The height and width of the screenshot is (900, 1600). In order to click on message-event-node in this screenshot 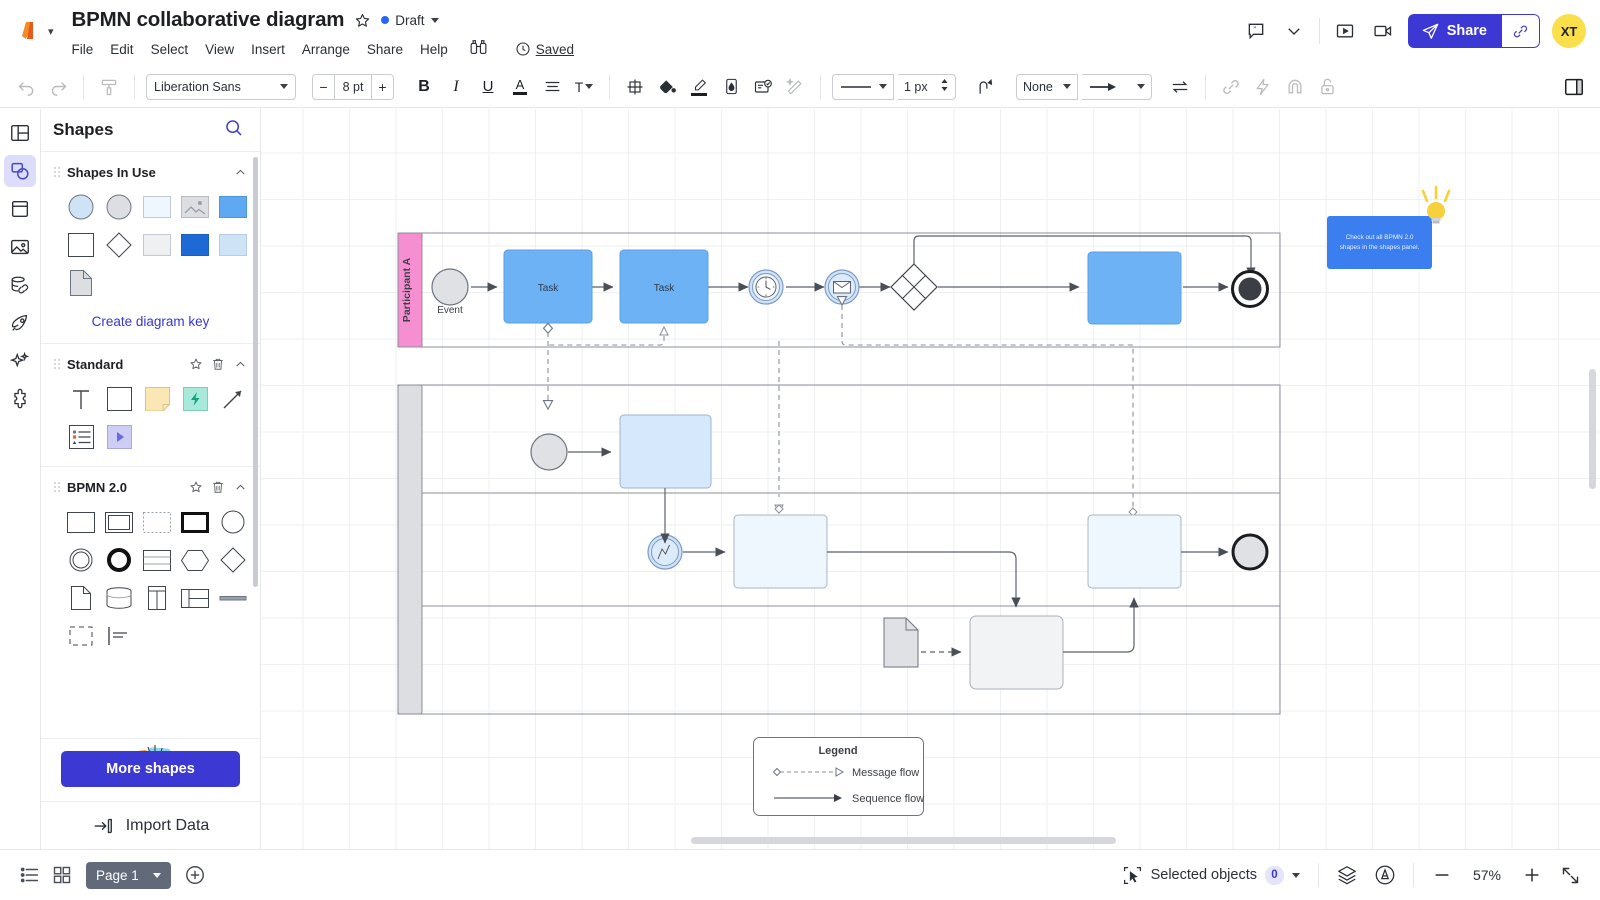, I will do `click(842, 287)`.